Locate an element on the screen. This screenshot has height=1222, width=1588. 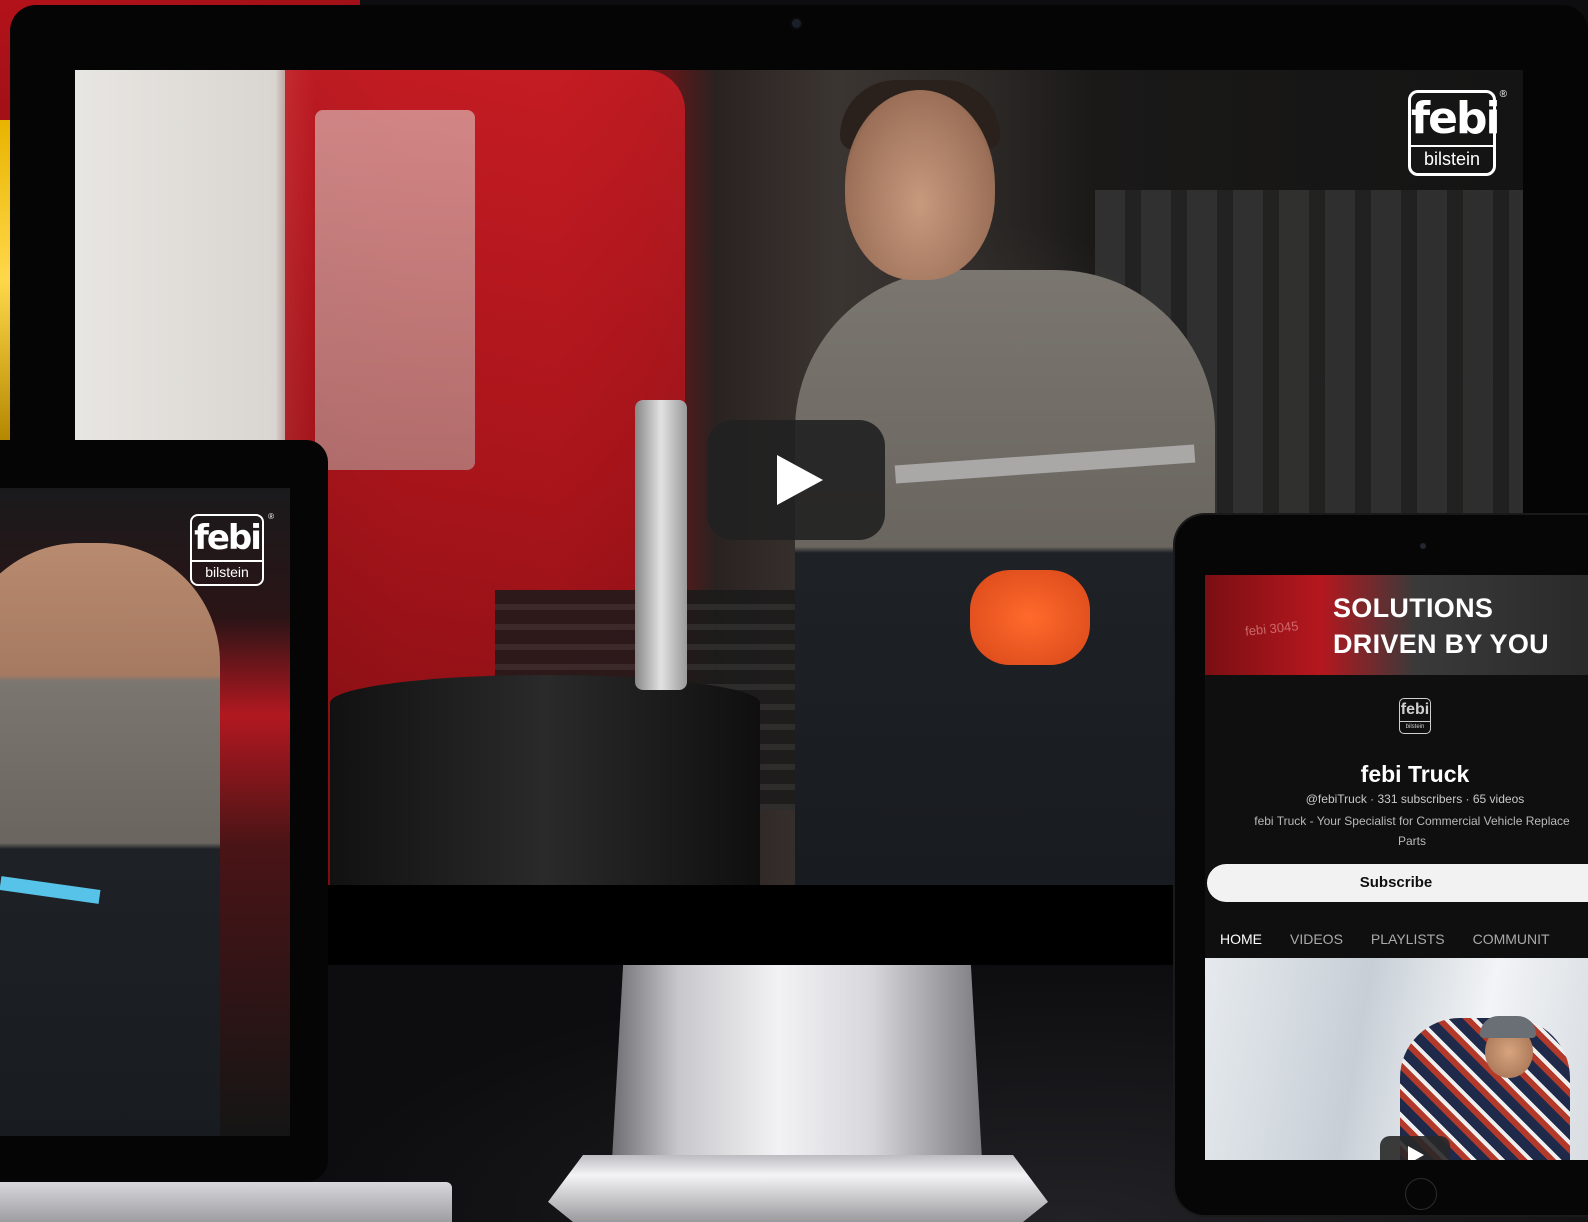
banner-line-1: SOLUTIONS is located at coordinates (1413, 608).